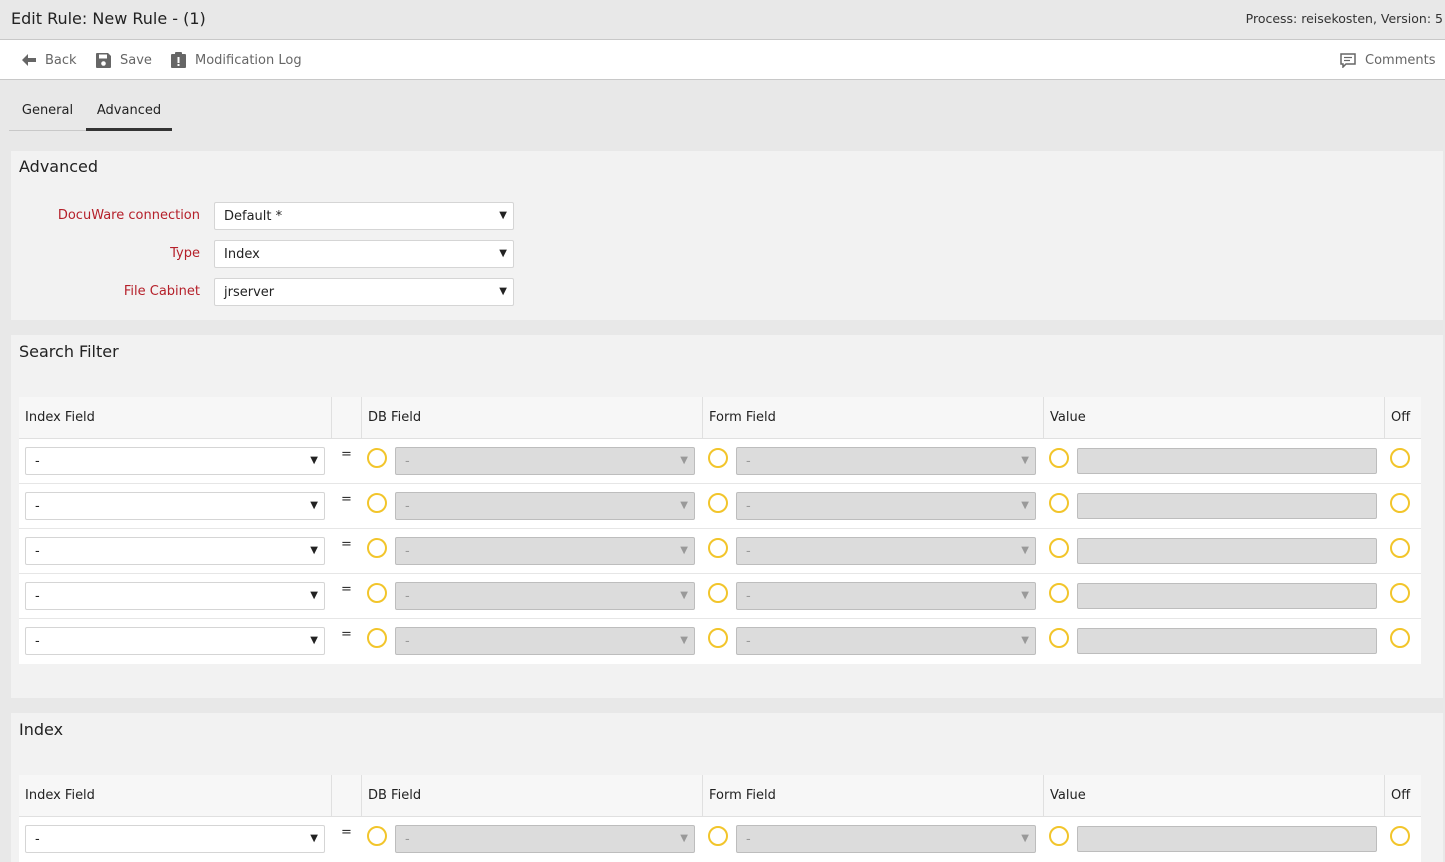 The image size is (1445, 862). What do you see at coordinates (41, 729) in the screenshot?
I see `index-section-title: Index` at bounding box center [41, 729].